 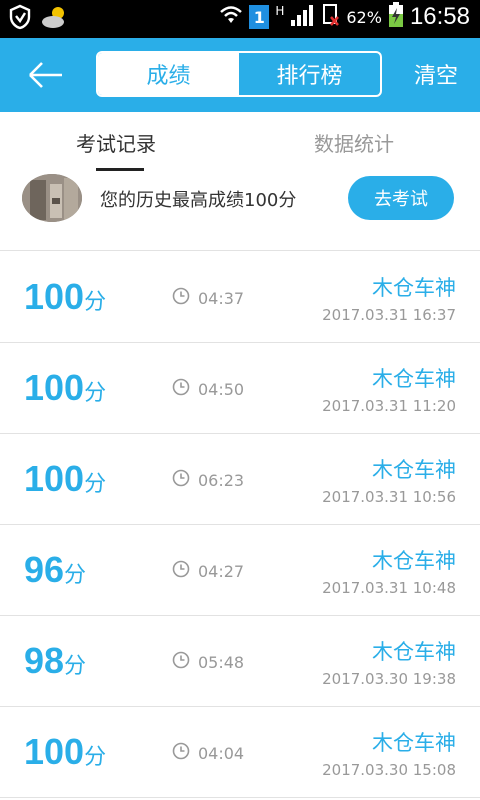 What do you see at coordinates (436, 74) in the screenshot?
I see `clear-button: 清空` at bounding box center [436, 74].